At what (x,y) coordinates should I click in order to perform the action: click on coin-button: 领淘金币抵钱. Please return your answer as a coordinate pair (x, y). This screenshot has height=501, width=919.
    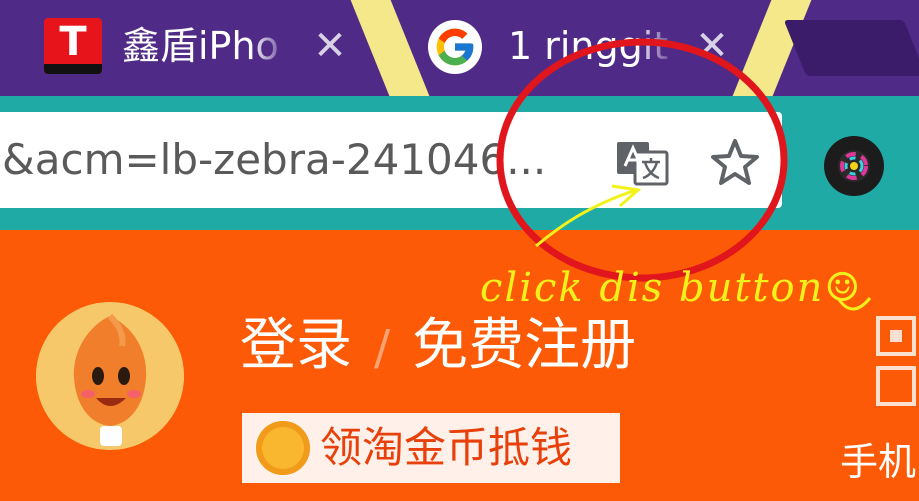
    Looking at the image, I should click on (431, 448).